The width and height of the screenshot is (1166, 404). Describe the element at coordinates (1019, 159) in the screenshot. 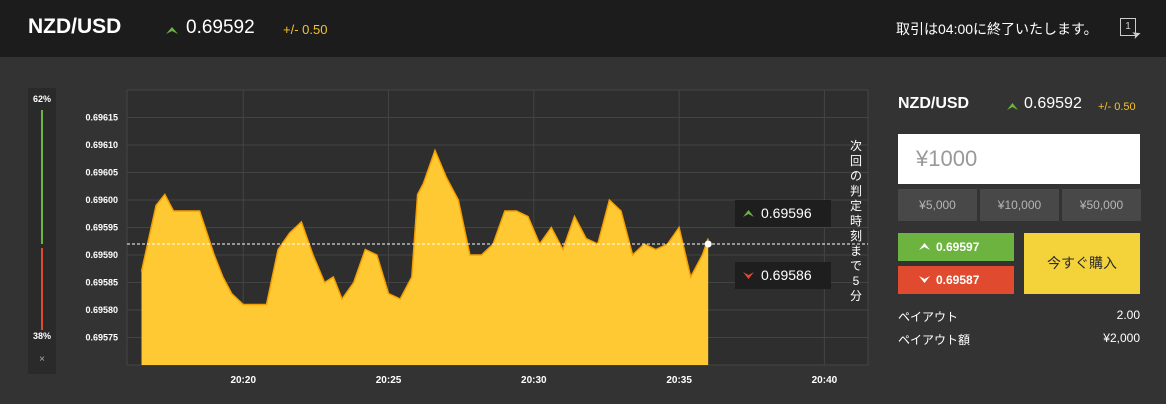

I see `amount-input` at that location.